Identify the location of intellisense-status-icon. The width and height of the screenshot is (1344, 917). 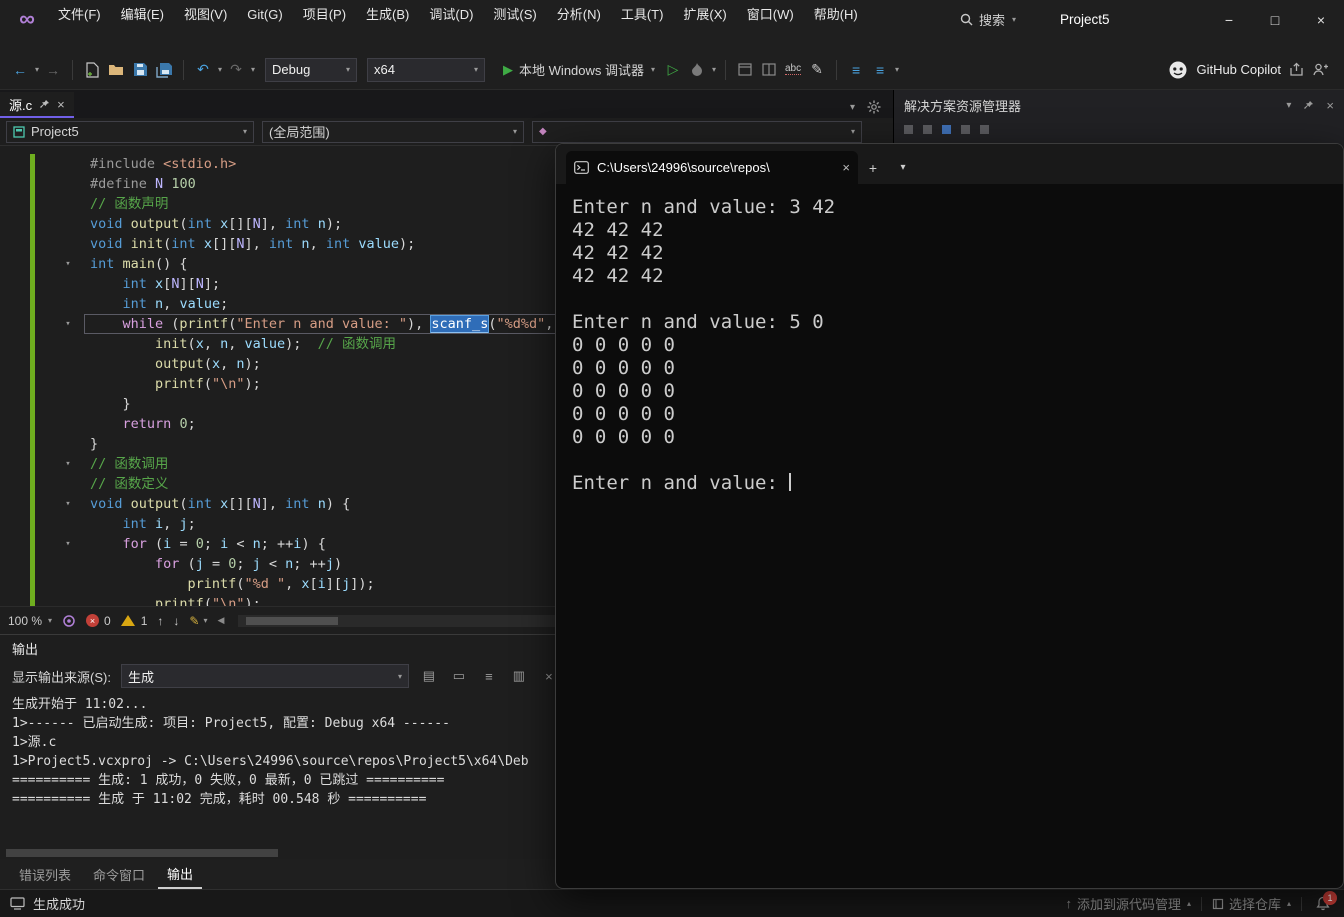
(69, 621).